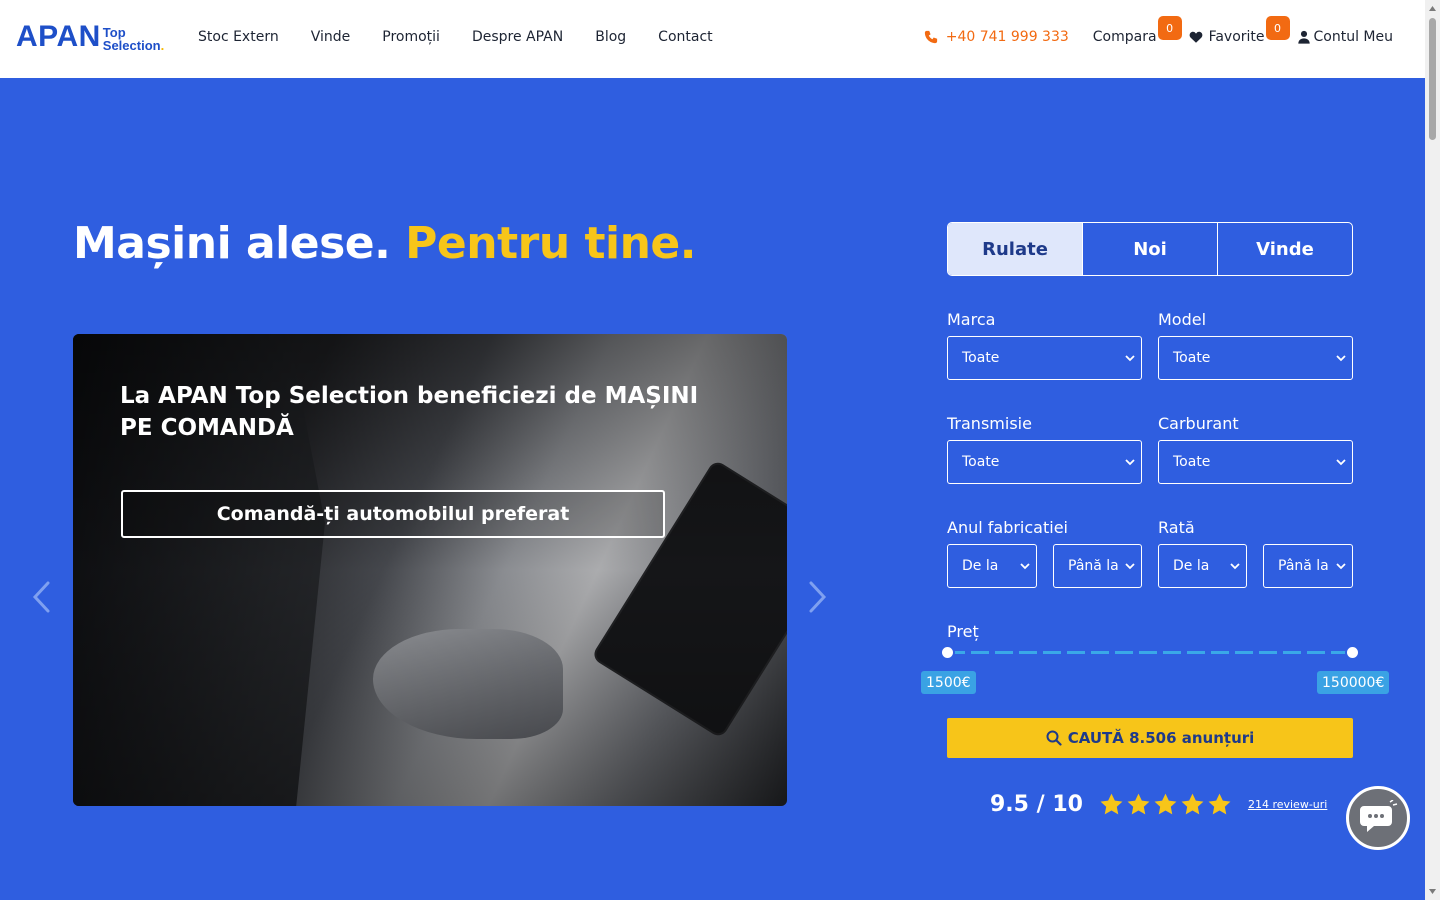 The height and width of the screenshot is (900, 1440). What do you see at coordinates (1044, 462) in the screenshot?
I see `transmisie-select: Toate` at bounding box center [1044, 462].